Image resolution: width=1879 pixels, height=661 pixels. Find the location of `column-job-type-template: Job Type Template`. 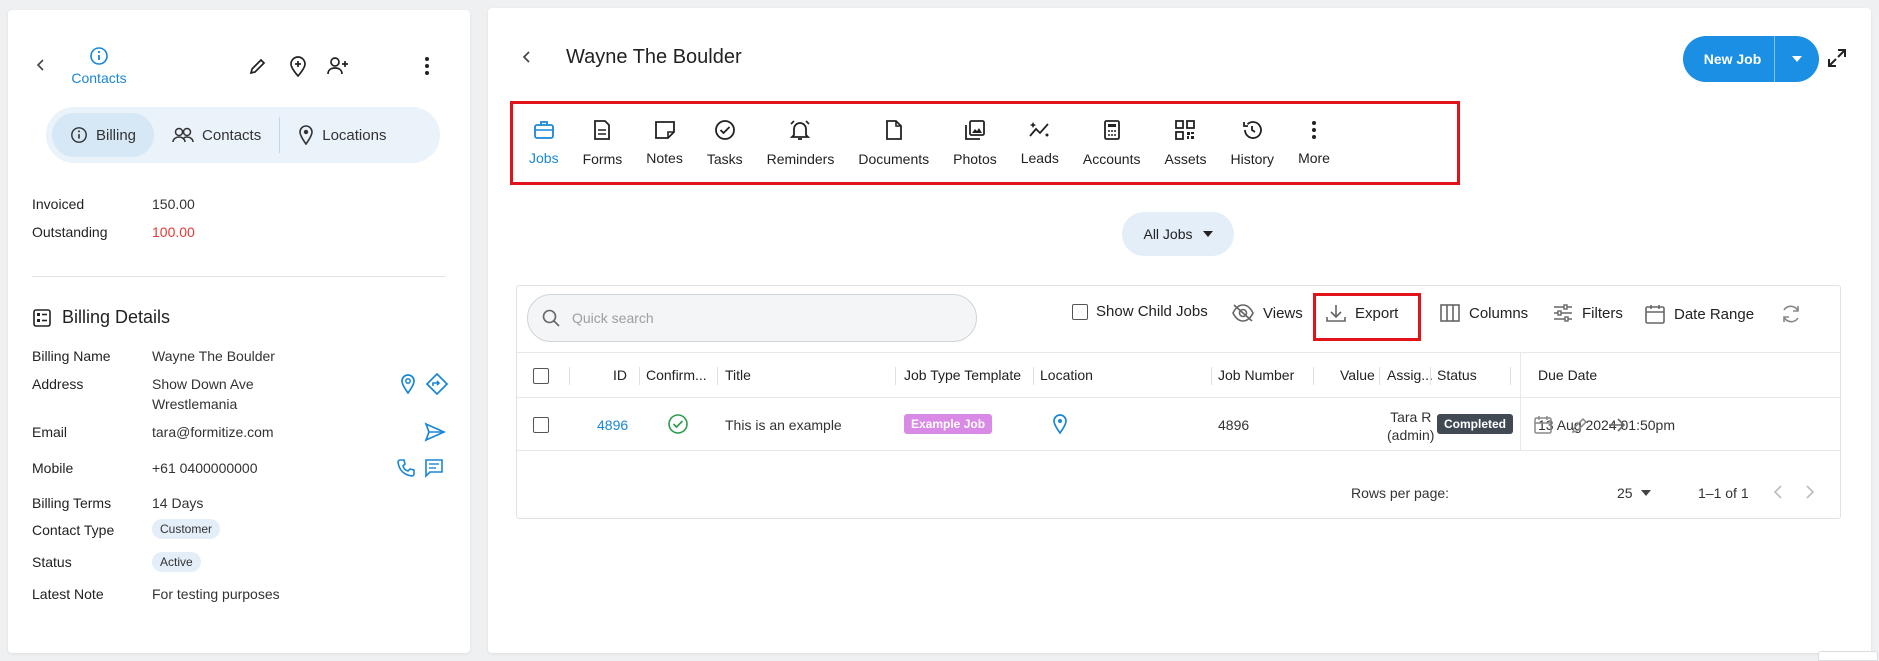

column-job-type-template: Job Type Template is located at coordinates (962, 375).